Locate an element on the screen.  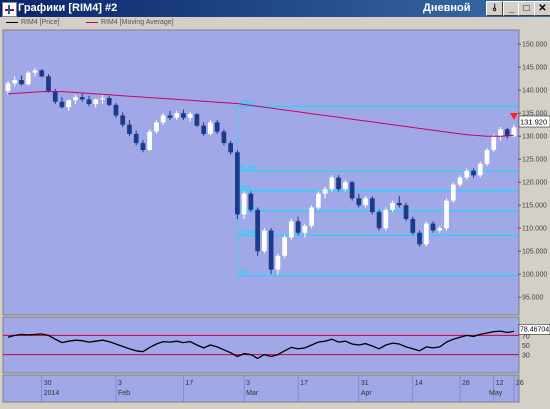
oscillator-axis: 70503078.46704 is located at coordinates (534, 342).